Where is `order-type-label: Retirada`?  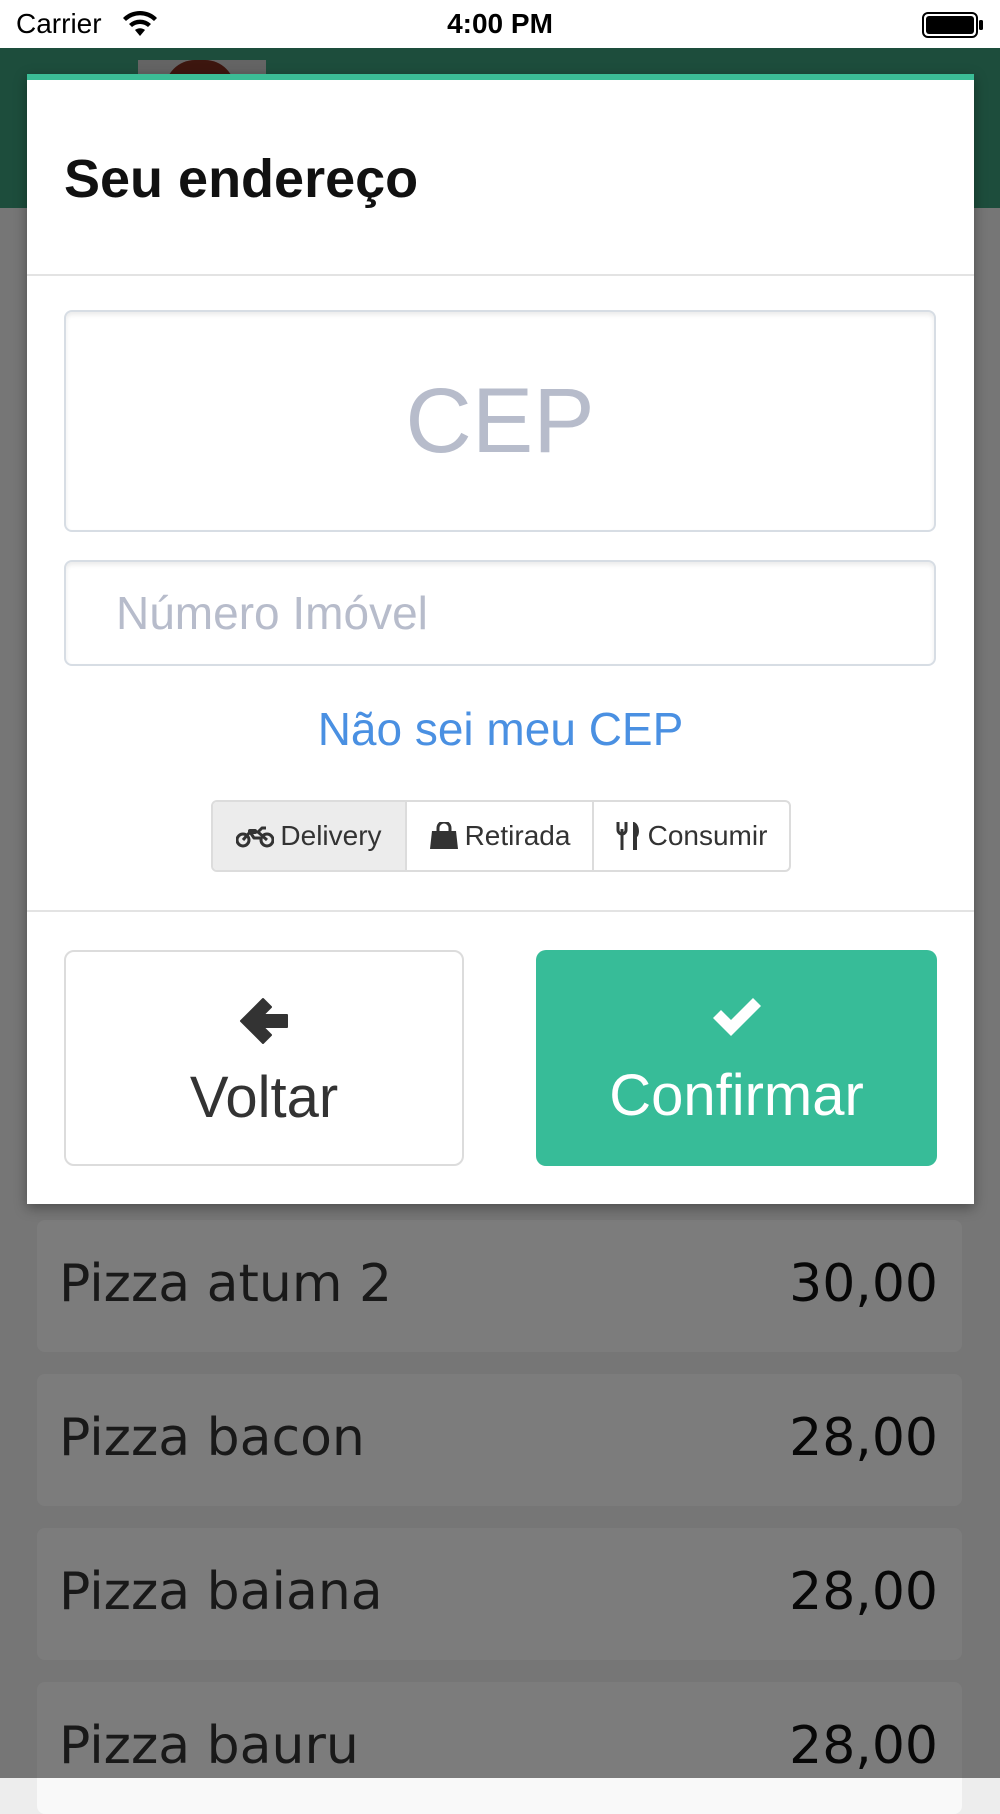 order-type-label: Retirada is located at coordinates (517, 835).